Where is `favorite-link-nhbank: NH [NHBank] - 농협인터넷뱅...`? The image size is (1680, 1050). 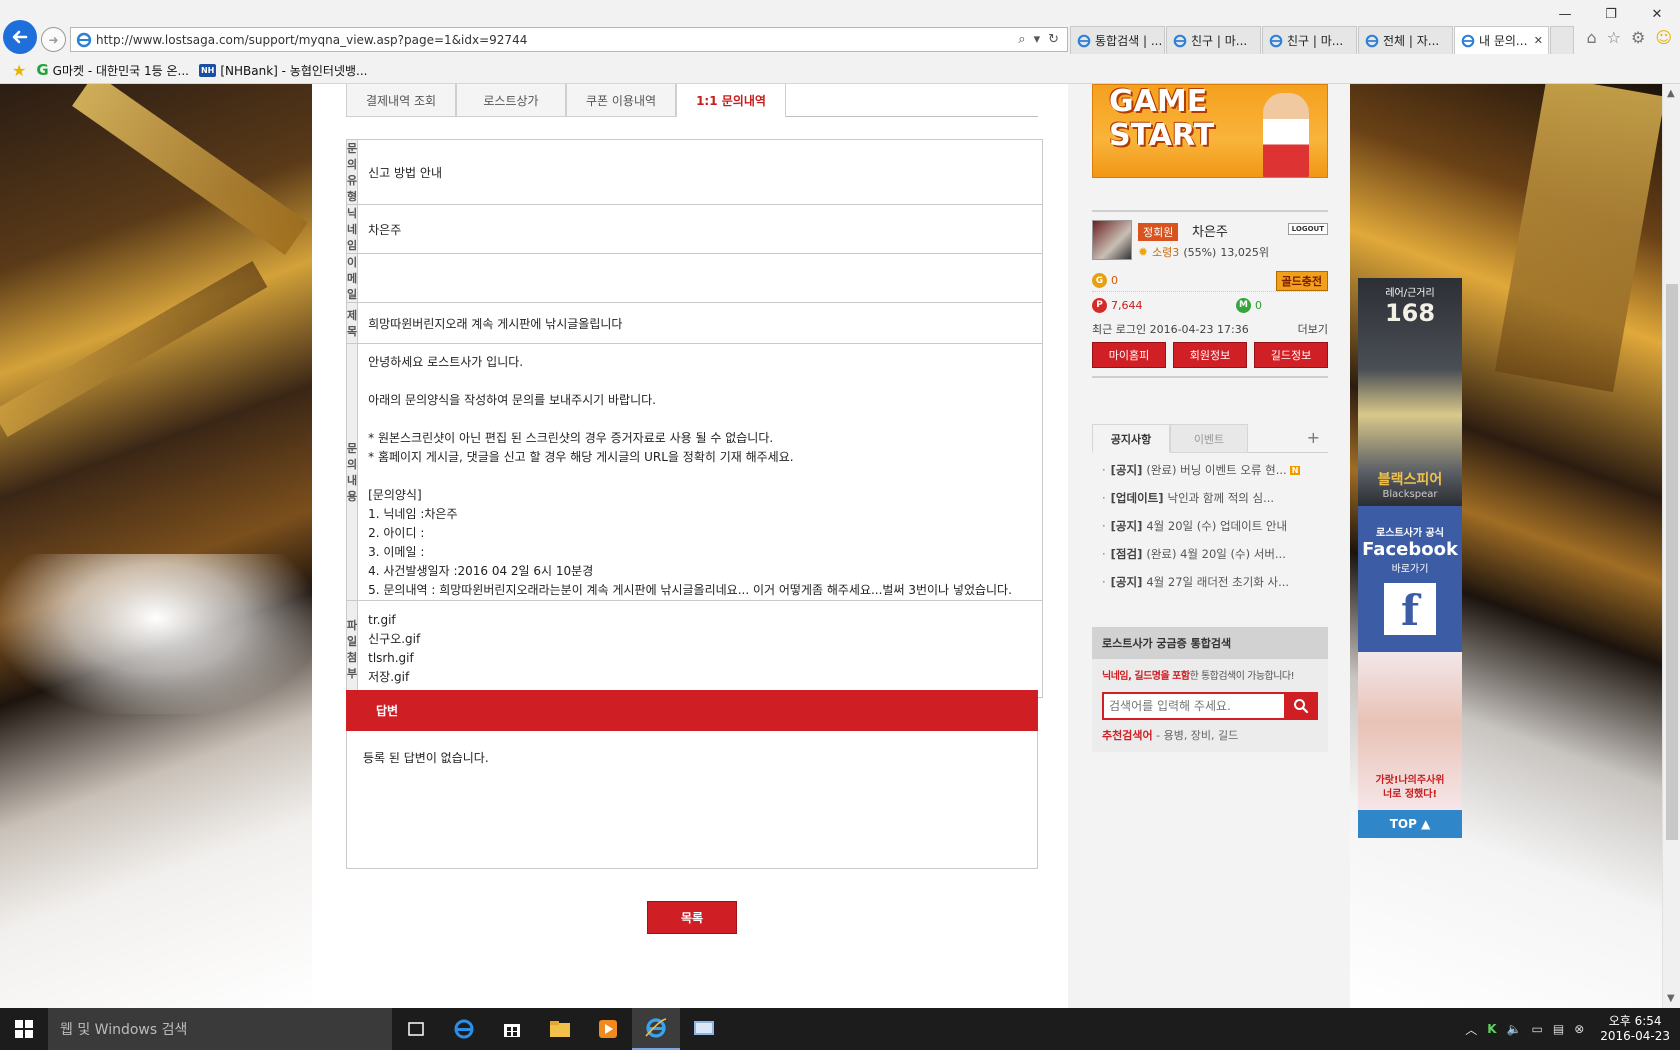 favorite-link-nhbank: NH [NHBank] - 농협인터넷뱅... is located at coordinates (283, 70).